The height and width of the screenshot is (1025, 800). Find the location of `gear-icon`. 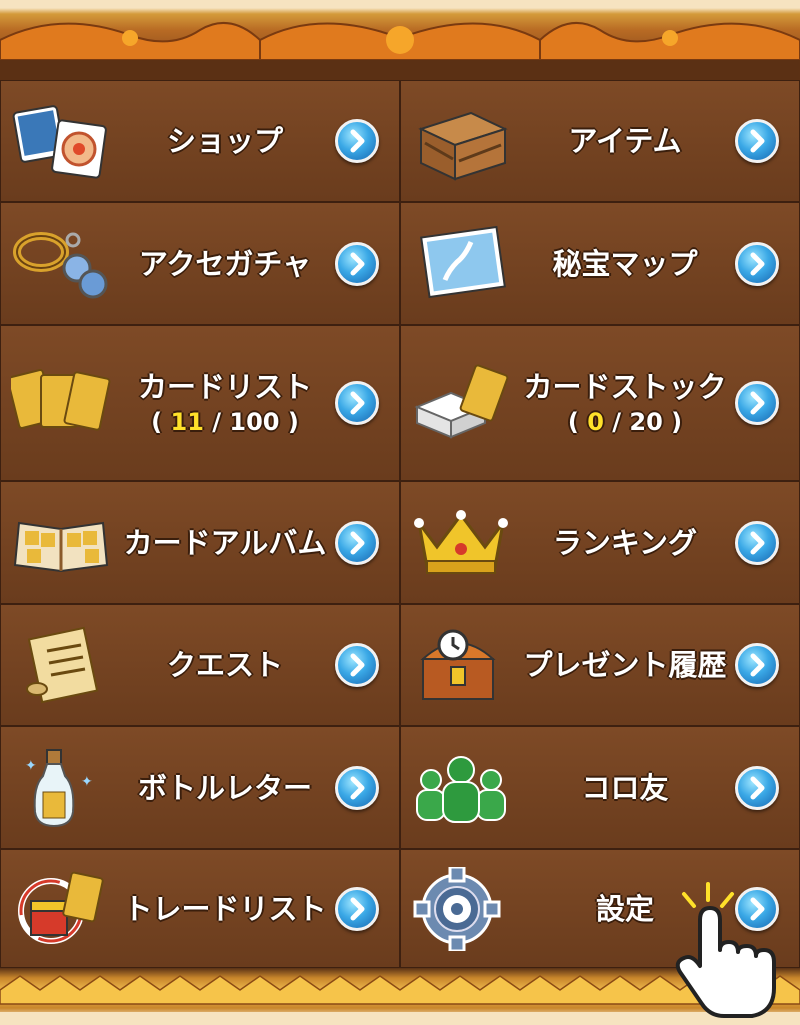

gear-icon is located at coordinates (461, 908).